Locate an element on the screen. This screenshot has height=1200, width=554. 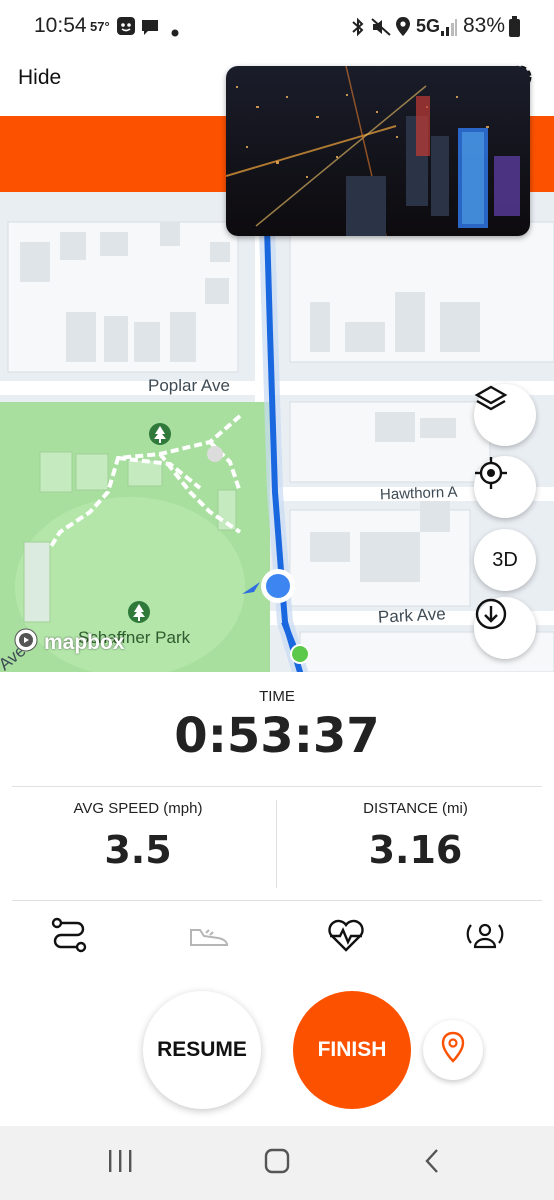
beacon-tab is located at coordinates (485, 937).